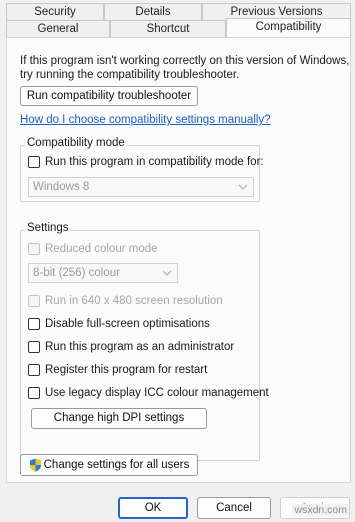  I want to click on os-version-select: Windows 8, so click(141, 187).